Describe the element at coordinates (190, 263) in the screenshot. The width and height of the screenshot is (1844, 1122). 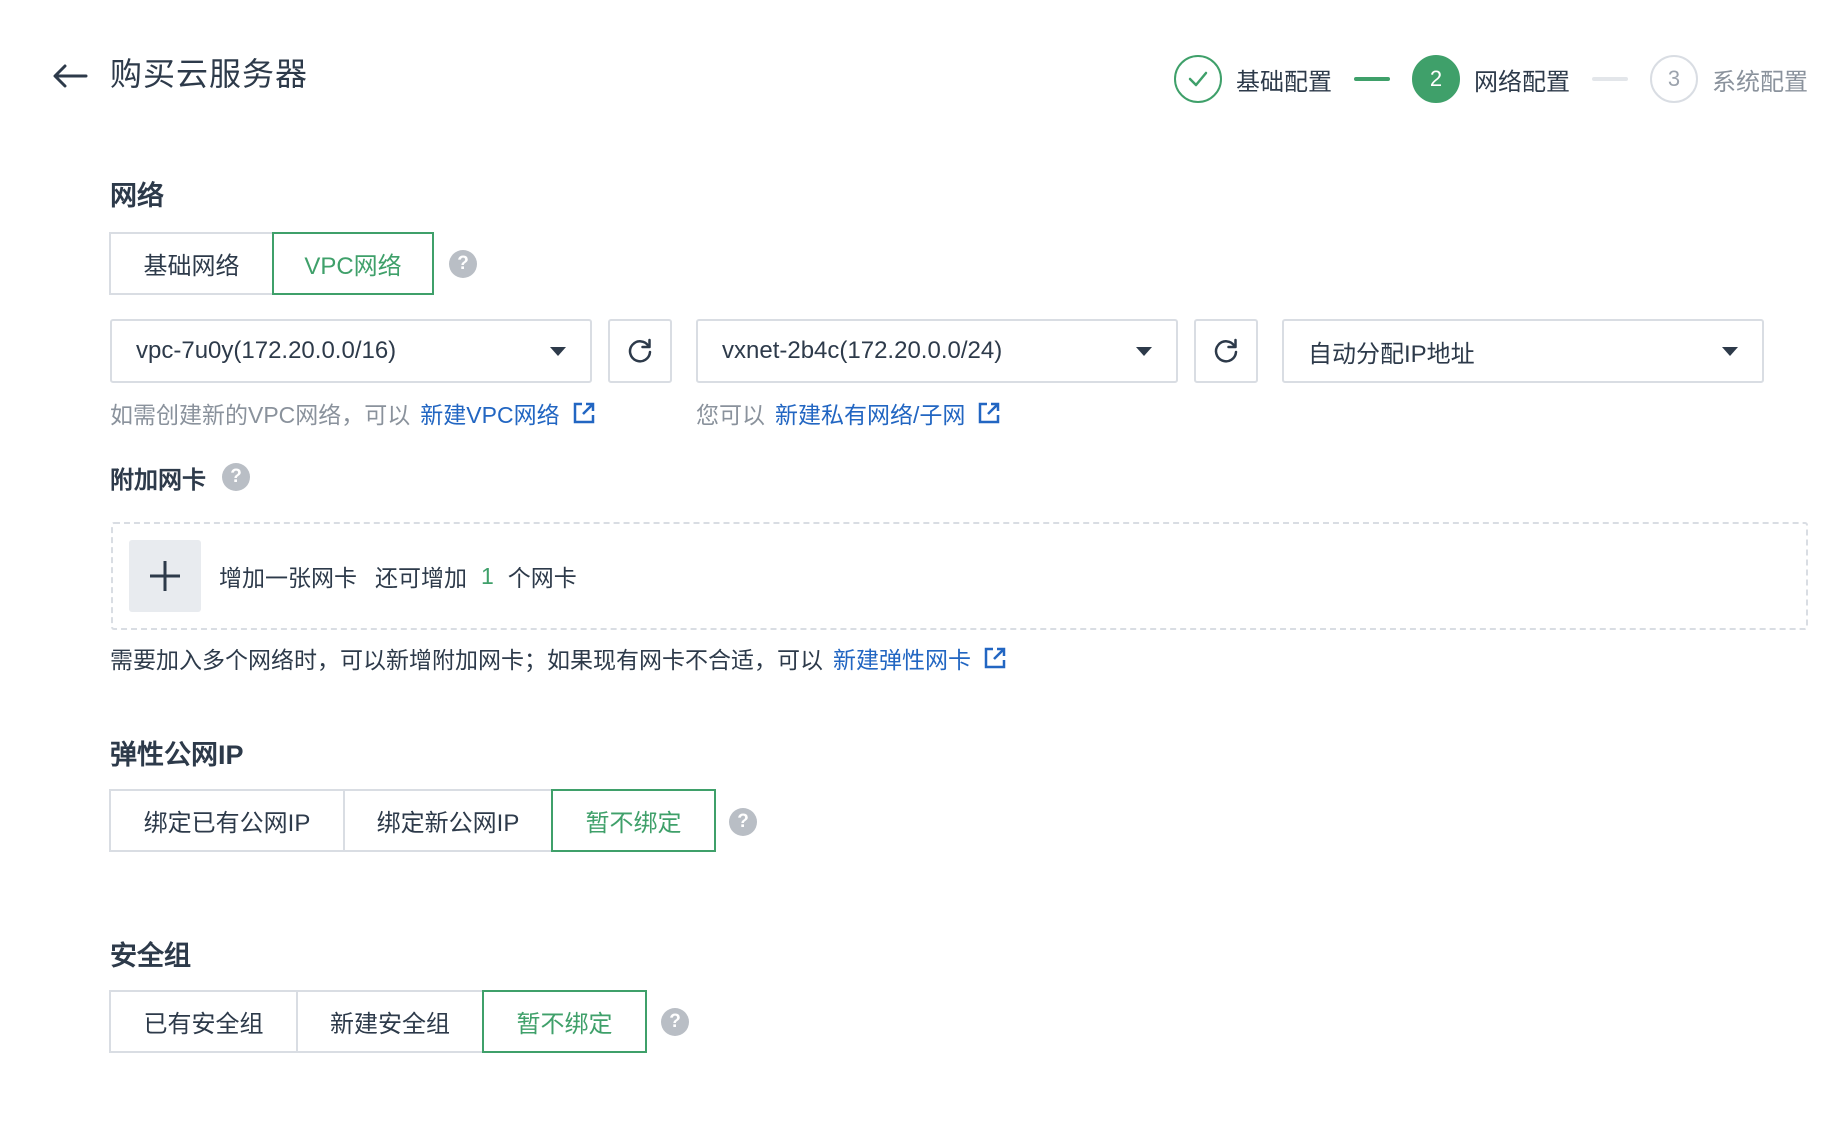
I see `network-type-basic: 基础网络` at that location.